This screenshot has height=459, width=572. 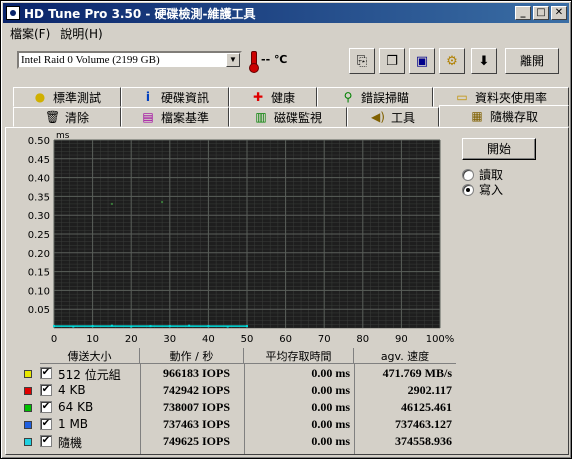 What do you see at coordinates (393, 117) in the screenshot?
I see `tab-tools: ◀) 工具` at bounding box center [393, 117].